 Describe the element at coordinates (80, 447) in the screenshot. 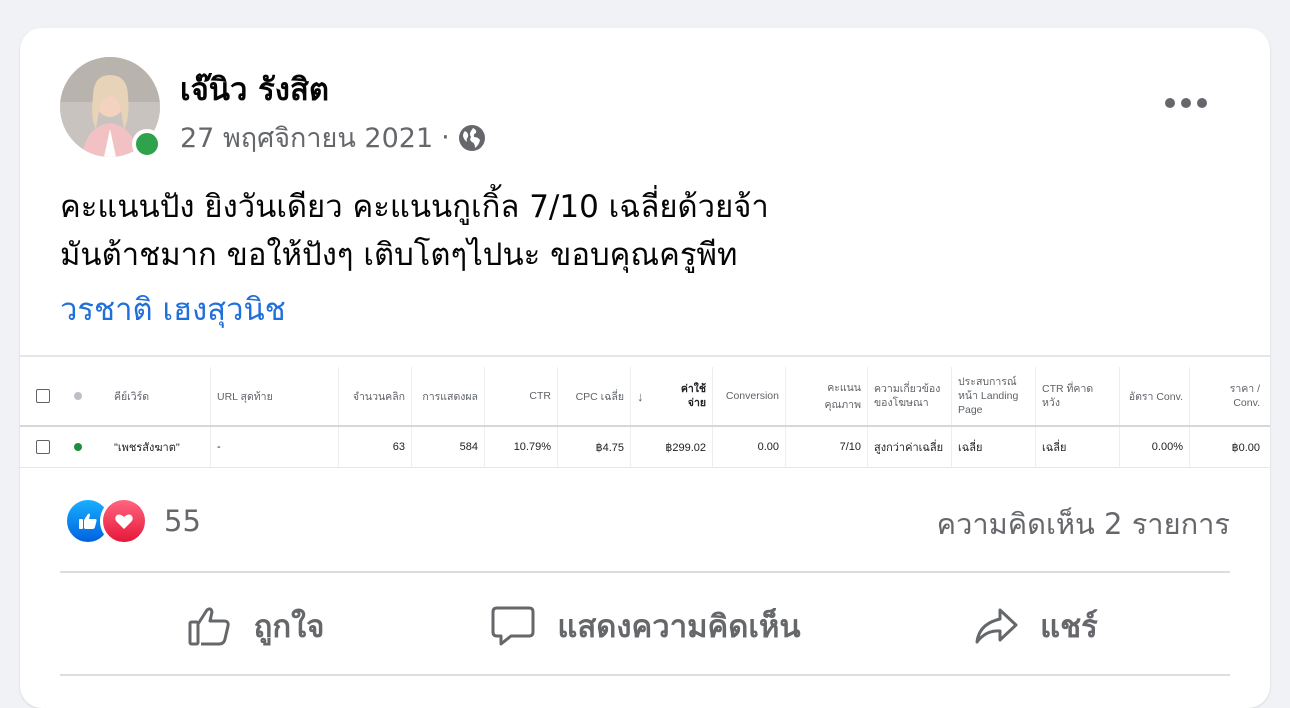

I see `status-dot` at that location.